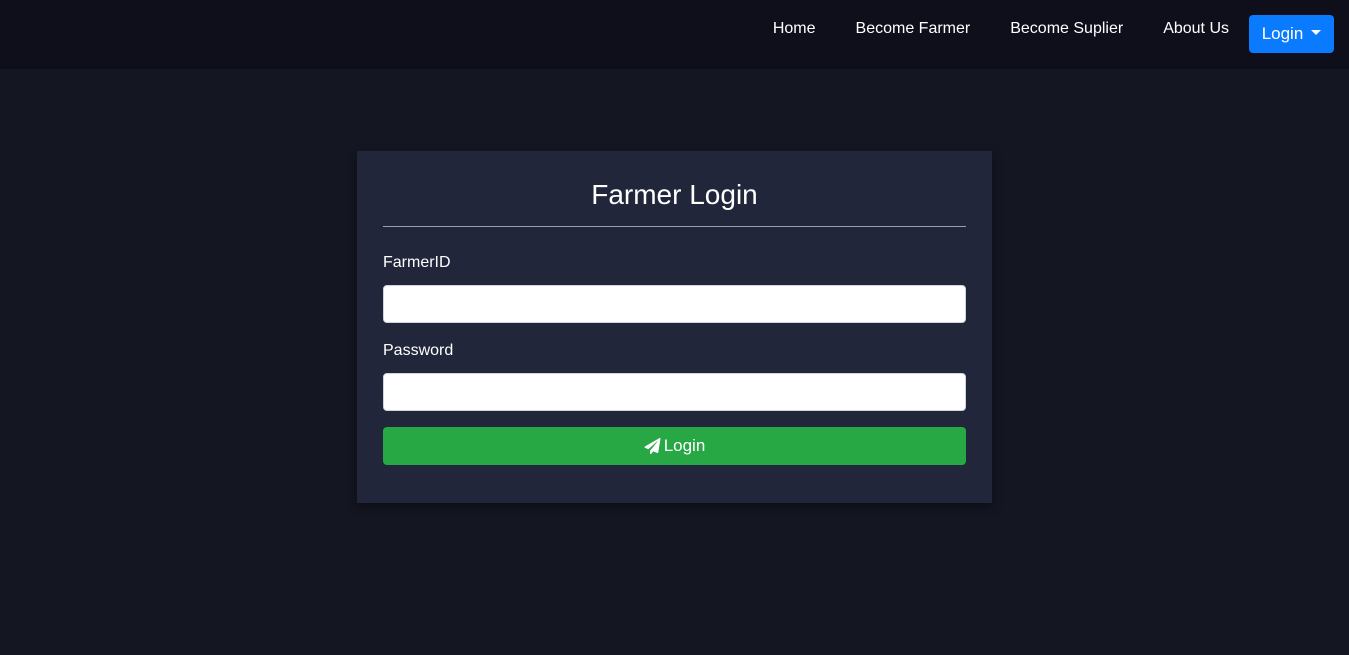 The width and height of the screenshot is (1349, 655). I want to click on login-submit-label: Login, so click(684, 445).